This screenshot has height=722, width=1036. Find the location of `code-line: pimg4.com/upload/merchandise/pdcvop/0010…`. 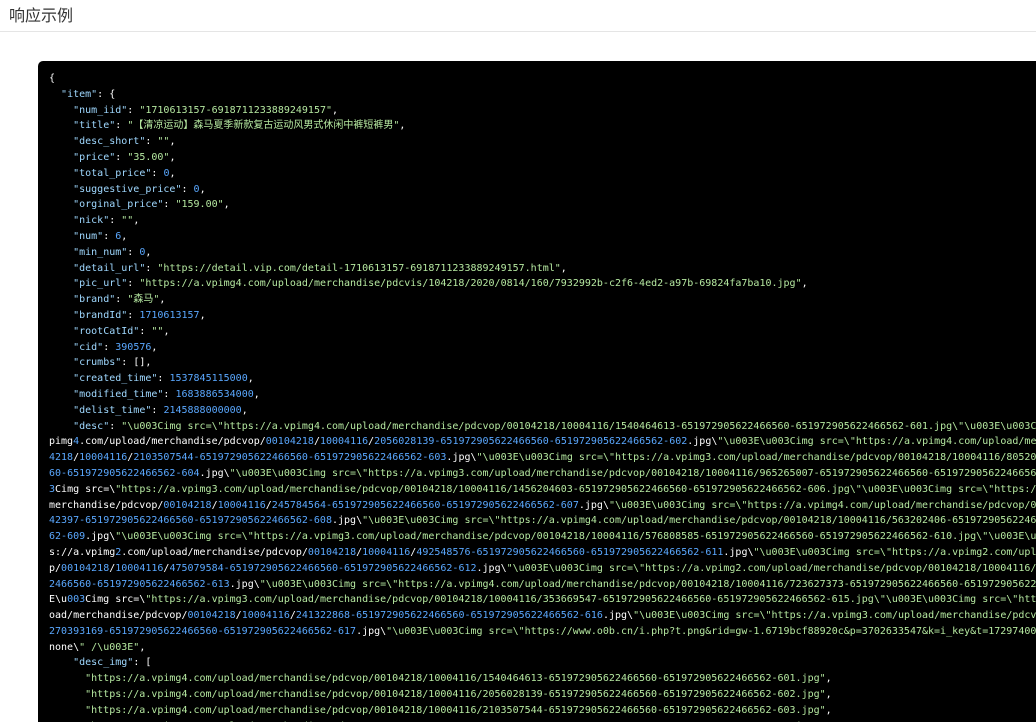

code-line: pimg4.com/upload/merchandise/pdcvop/0010… is located at coordinates (542, 442).